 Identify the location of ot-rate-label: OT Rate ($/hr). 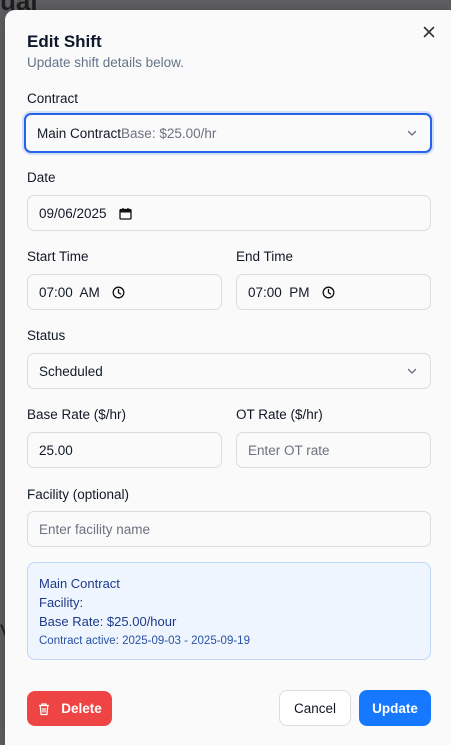
(279, 414).